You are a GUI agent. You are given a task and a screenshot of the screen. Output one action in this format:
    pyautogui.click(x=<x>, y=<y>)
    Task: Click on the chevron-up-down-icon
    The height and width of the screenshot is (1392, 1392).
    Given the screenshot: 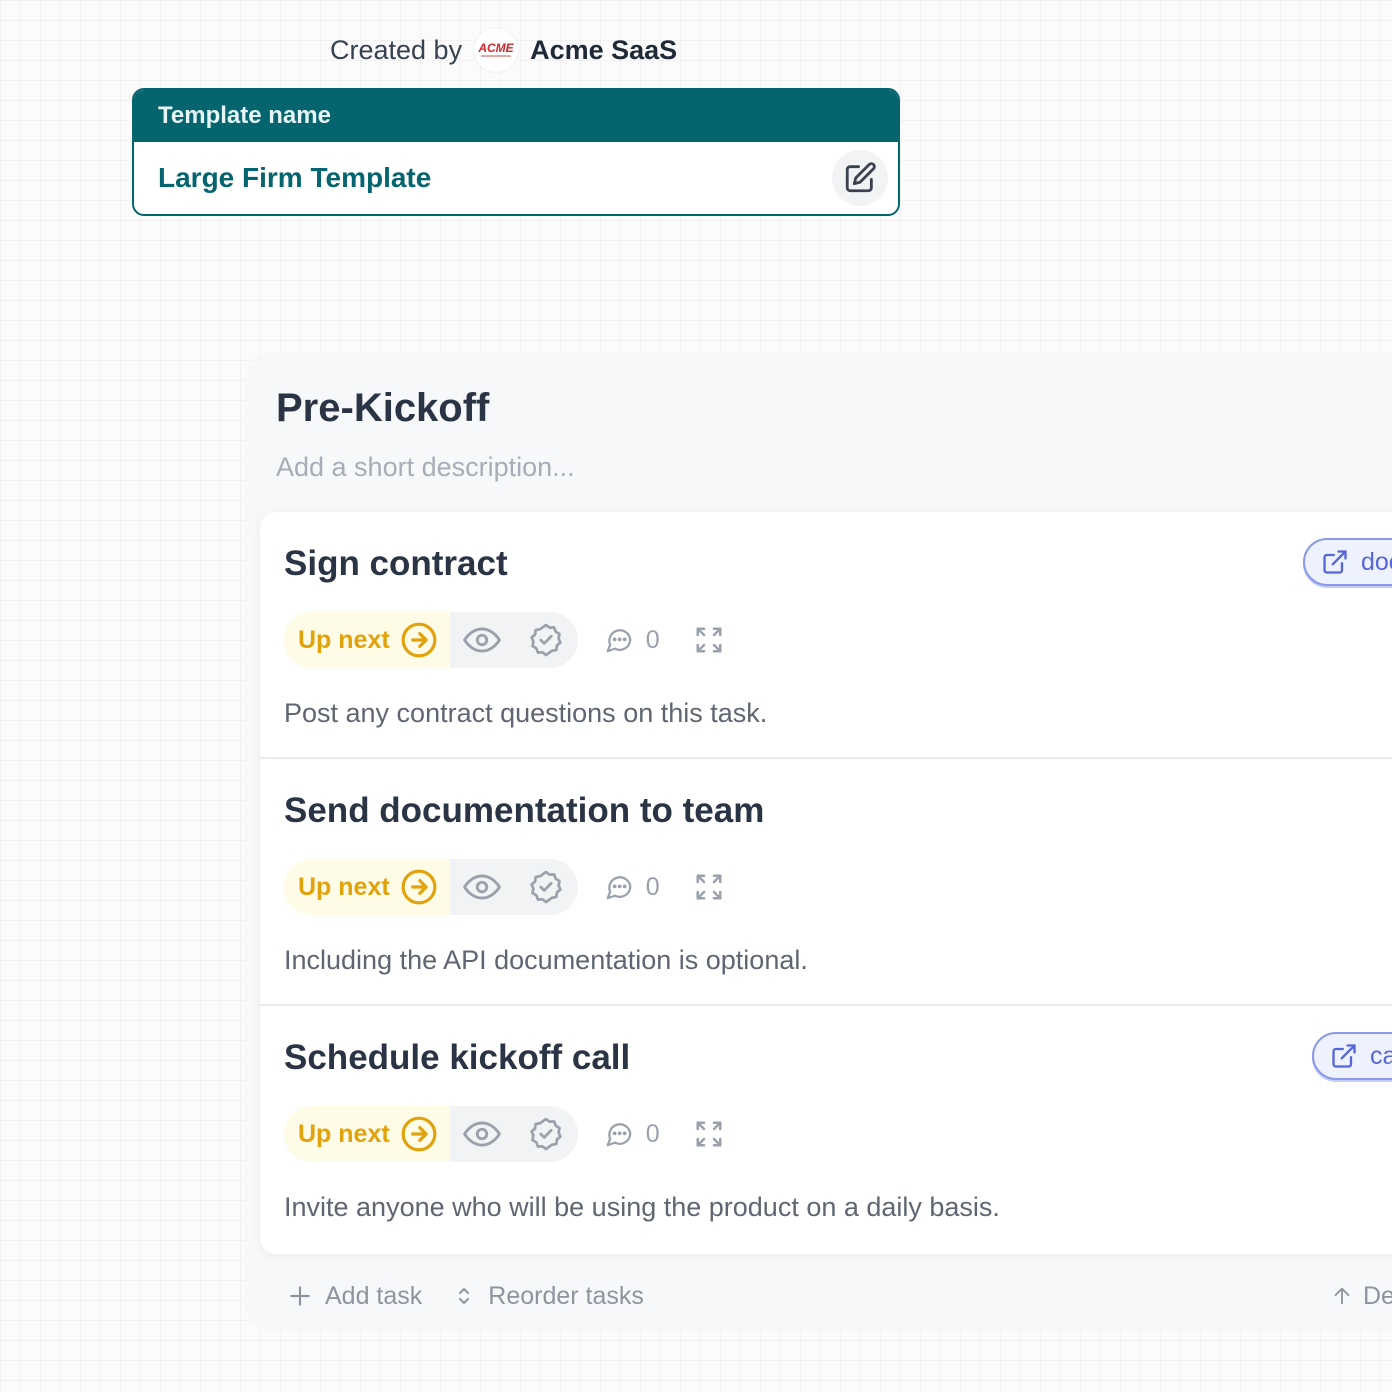 What is the action you would take?
    pyautogui.click(x=464, y=1296)
    